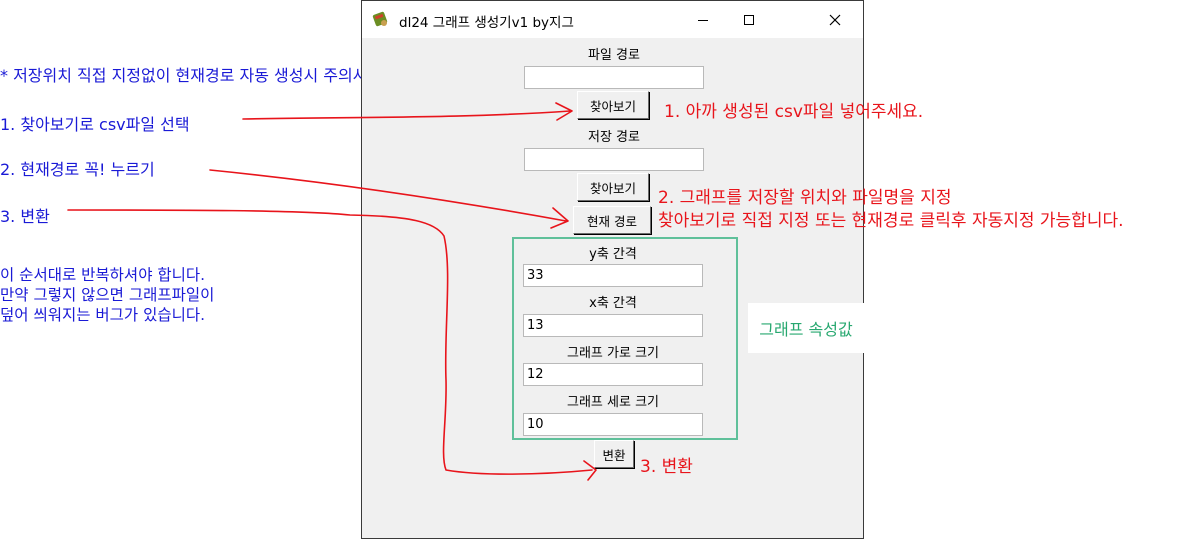  What do you see at coordinates (625, 338) in the screenshot?
I see `graph-properties-group: y축 간격 x축 간격 그래프 가로 크기 그래프 세로 크기` at bounding box center [625, 338].